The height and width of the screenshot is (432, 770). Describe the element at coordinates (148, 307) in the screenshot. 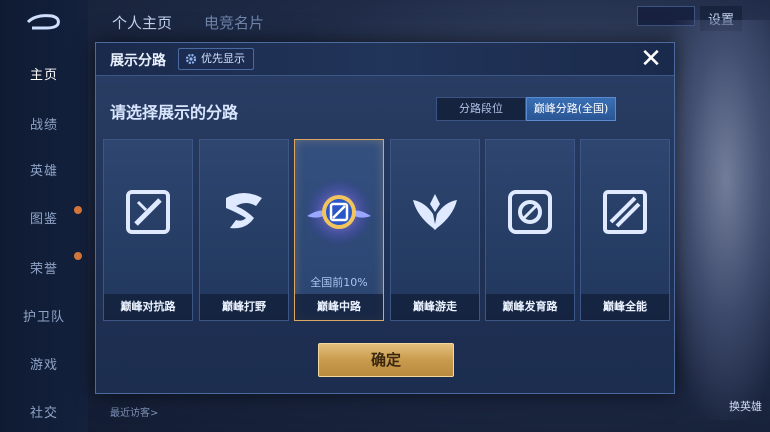

I see `lane-card-label: 巅峰对抗路` at that location.